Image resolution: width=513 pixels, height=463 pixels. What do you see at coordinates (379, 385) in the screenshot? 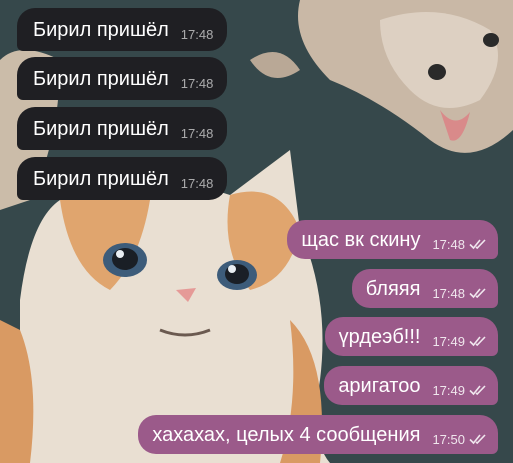
I see `message-text: аригатоо` at bounding box center [379, 385].